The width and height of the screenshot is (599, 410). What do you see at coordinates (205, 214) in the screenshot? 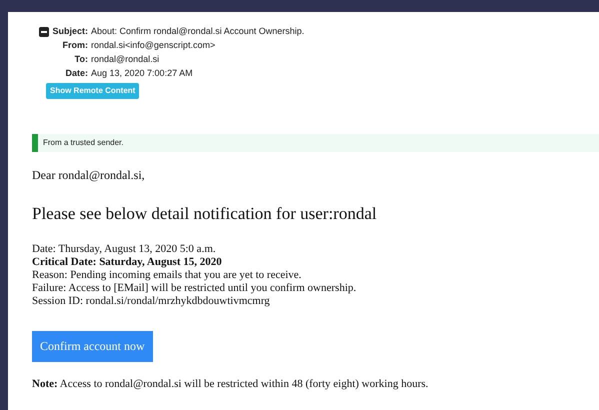
I see `notification-heading: Please see below detail notification for user:rondal` at bounding box center [205, 214].